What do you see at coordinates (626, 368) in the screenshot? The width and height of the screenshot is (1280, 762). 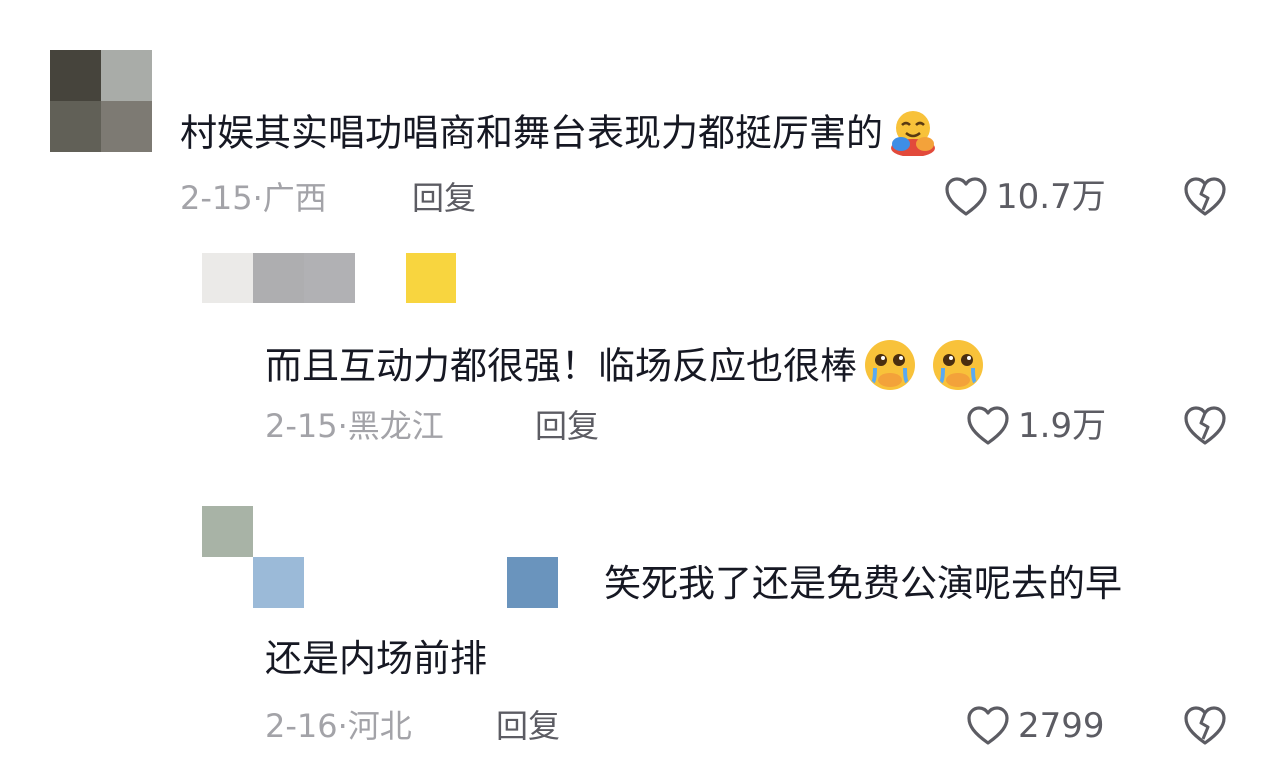 I see `comment-text: 而且互动力都很强！临场反应也很棒` at bounding box center [626, 368].